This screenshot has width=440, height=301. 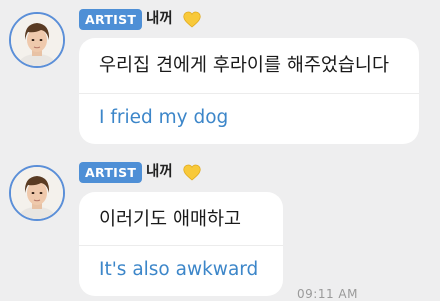 What do you see at coordinates (244, 65) in the screenshot?
I see `original-text: 우리집 견에게 후라이를 해주었습니다` at bounding box center [244, 65].